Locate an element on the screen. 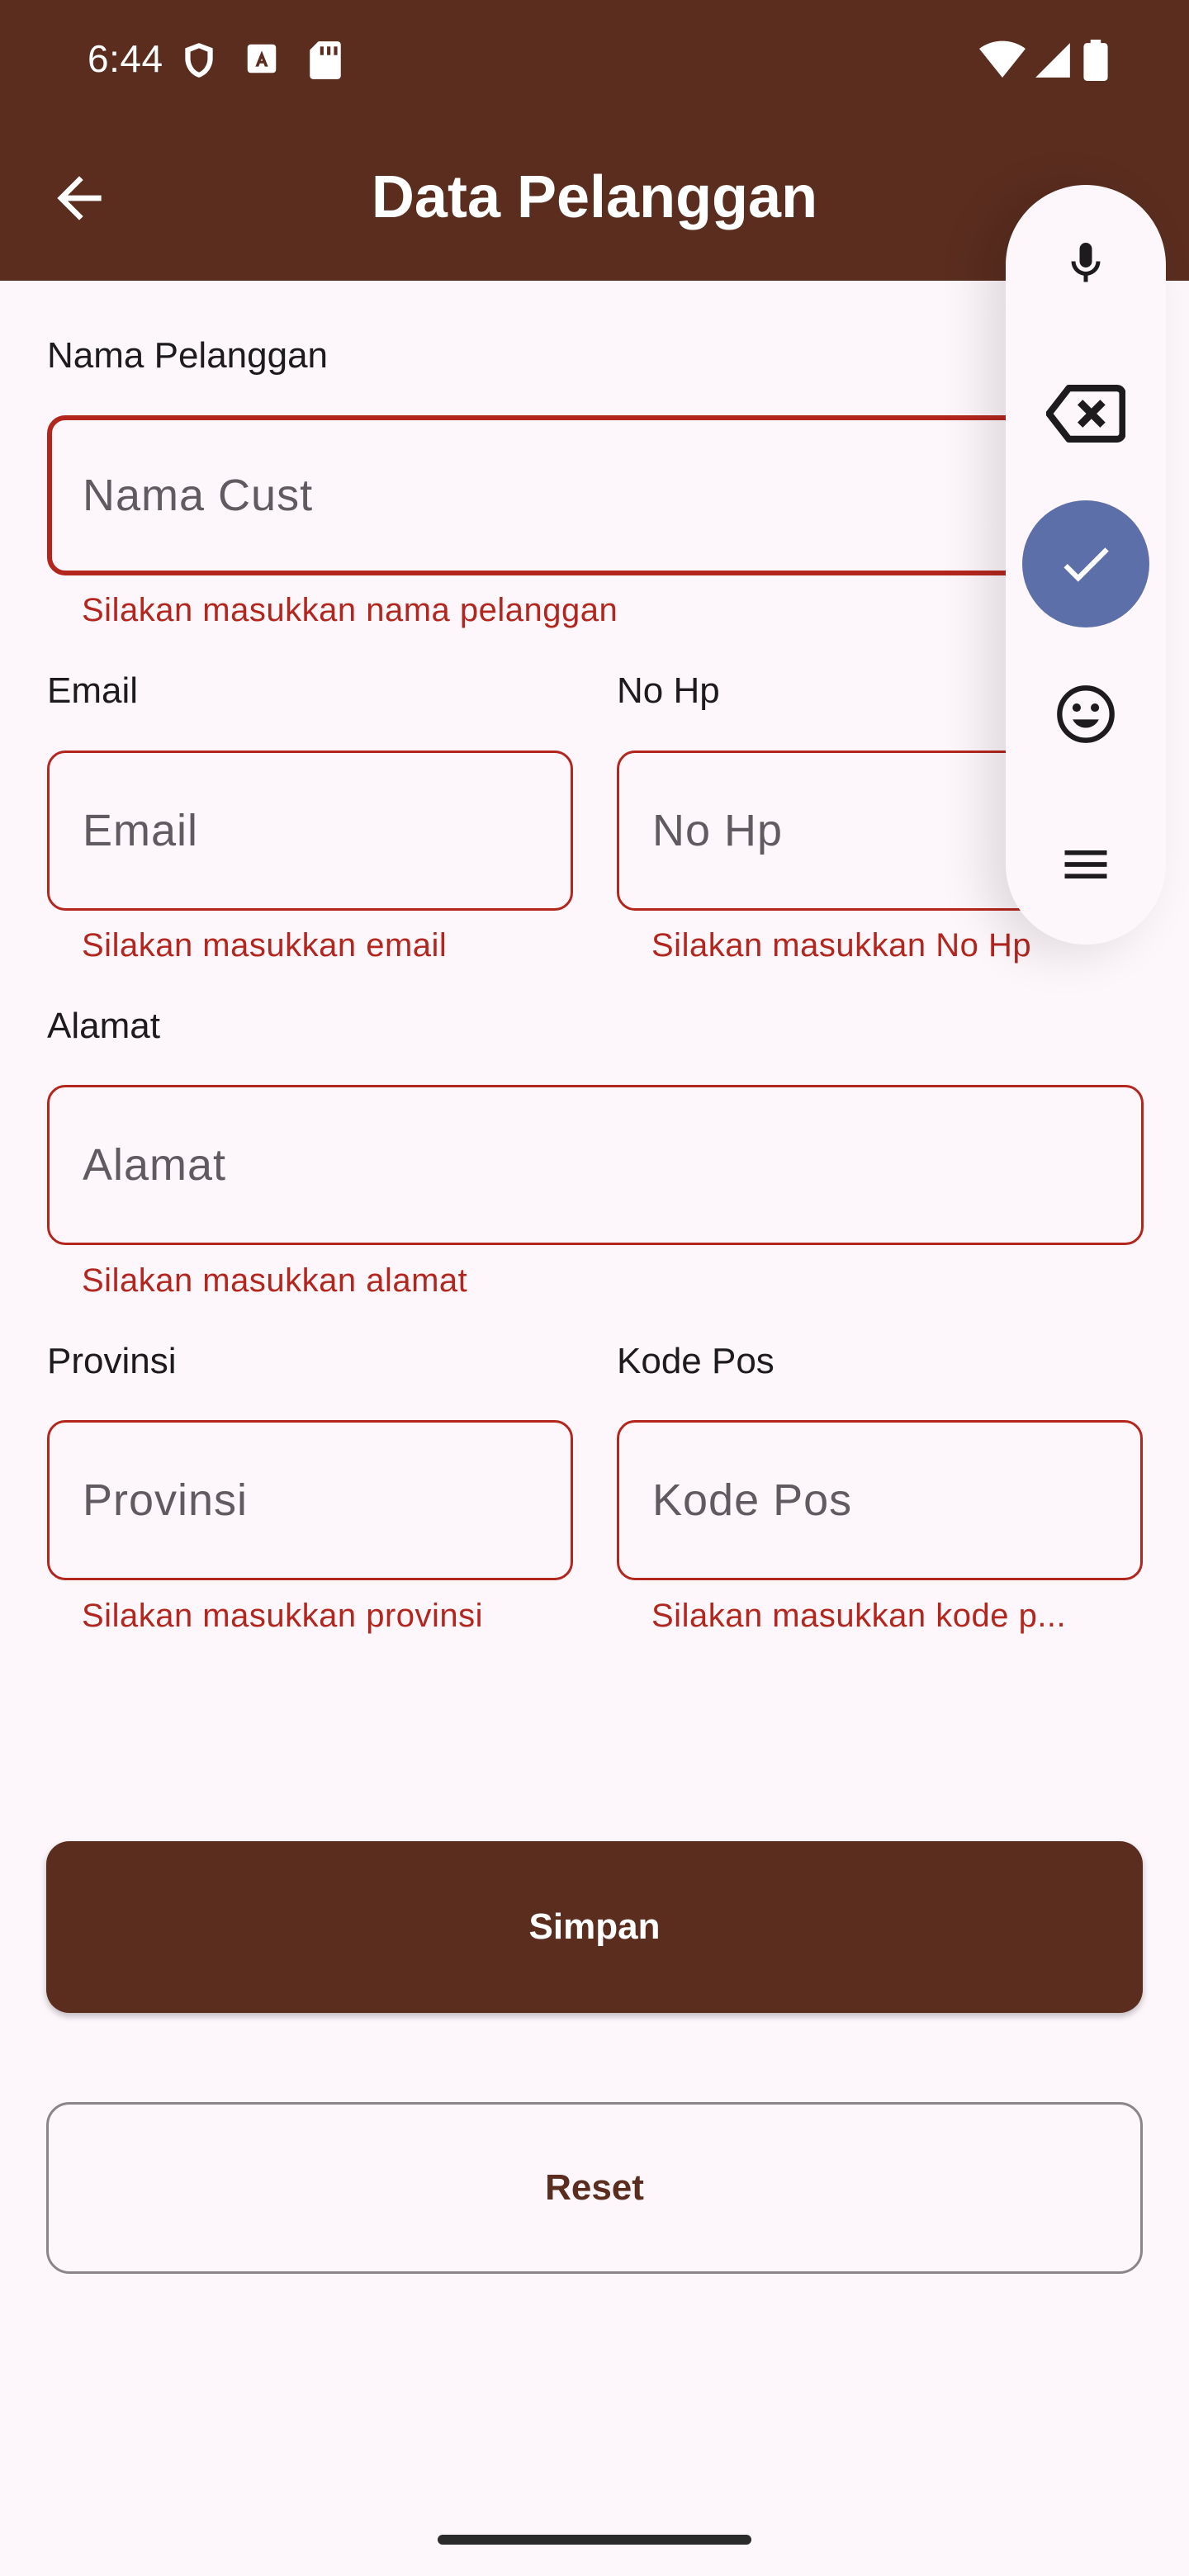  provinsi-input: Provinsi is located at coordinates (310, 1500).